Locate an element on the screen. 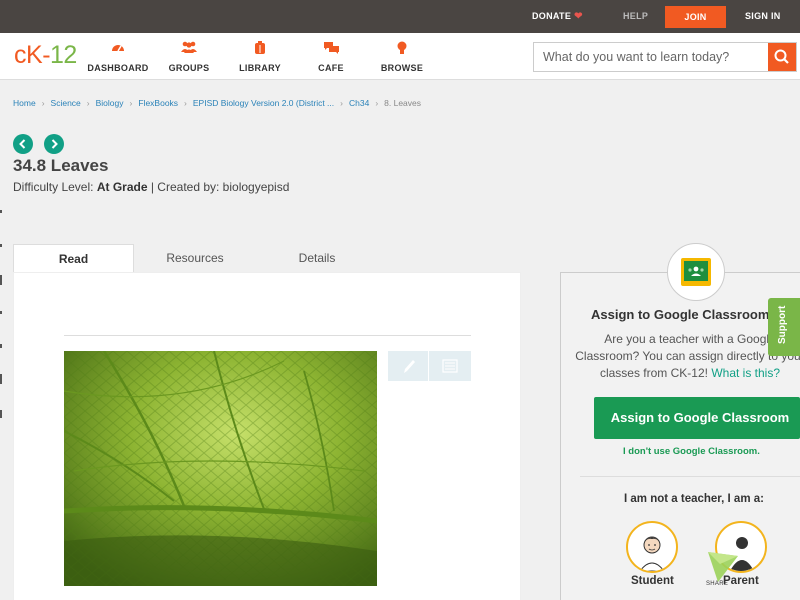 This screenshot has width=800, height=600. ck12-logo: cK-12 is located at coordinates (45, 55).